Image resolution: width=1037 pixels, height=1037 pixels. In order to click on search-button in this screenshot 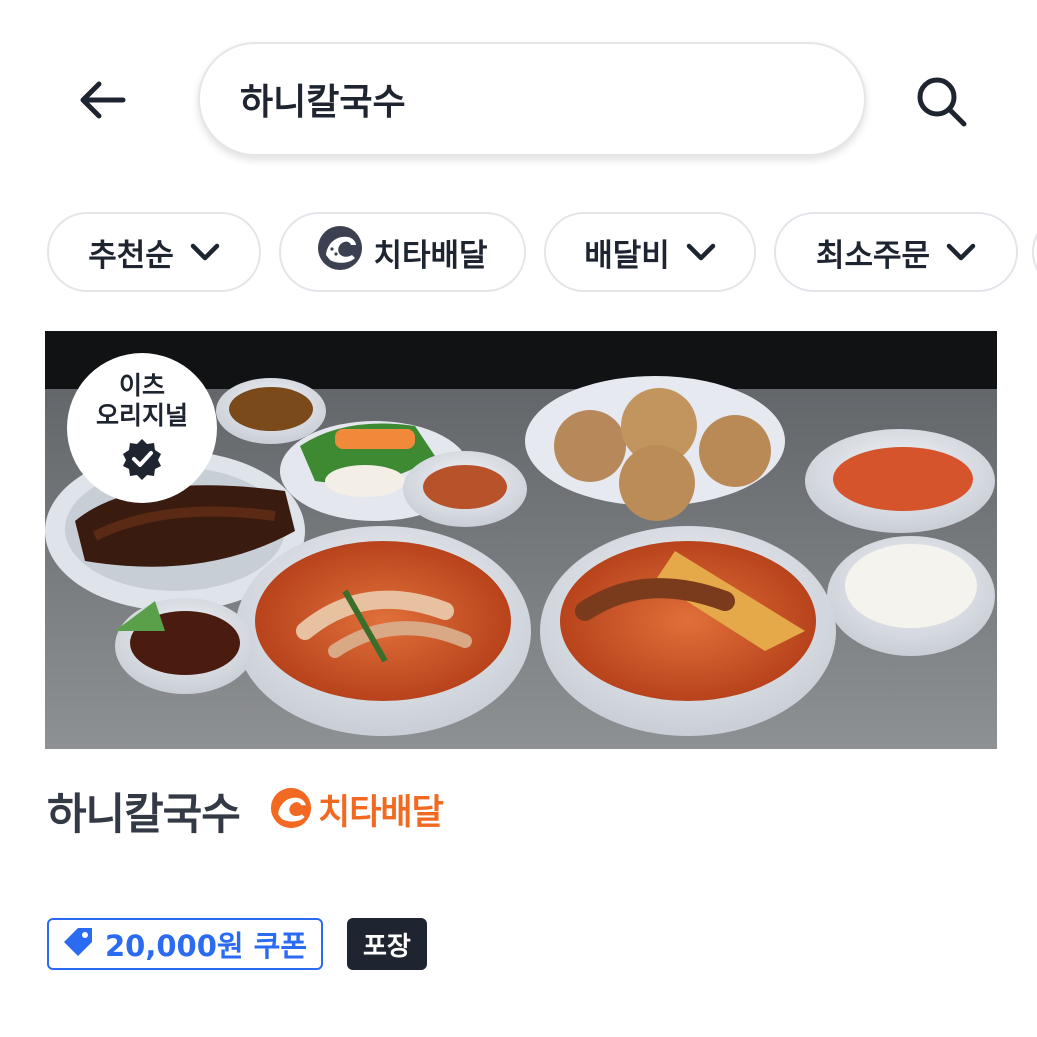, I will do `click(942, 102)`.